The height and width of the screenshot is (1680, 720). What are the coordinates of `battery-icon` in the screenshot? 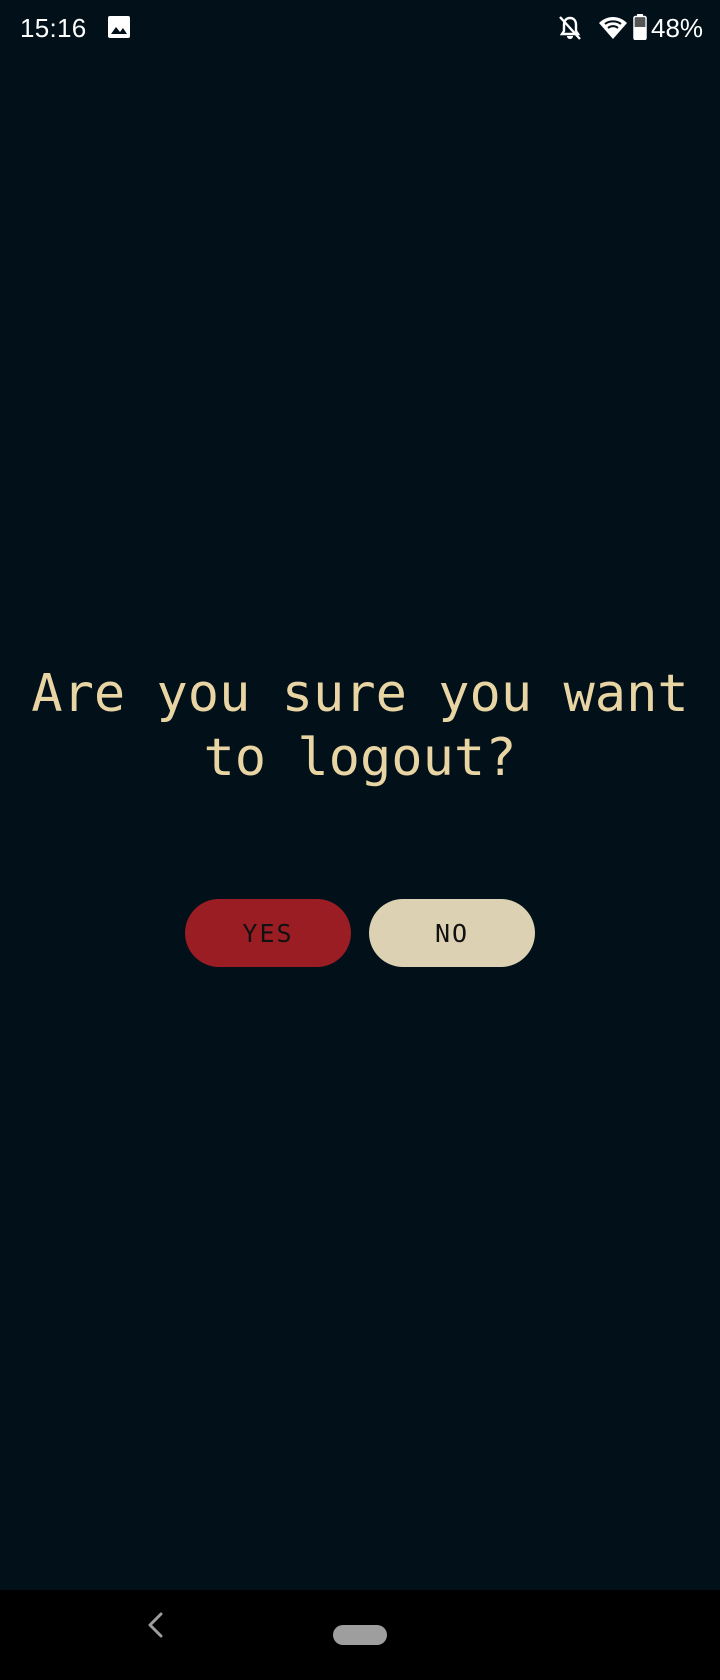 It's located at (640, 27).